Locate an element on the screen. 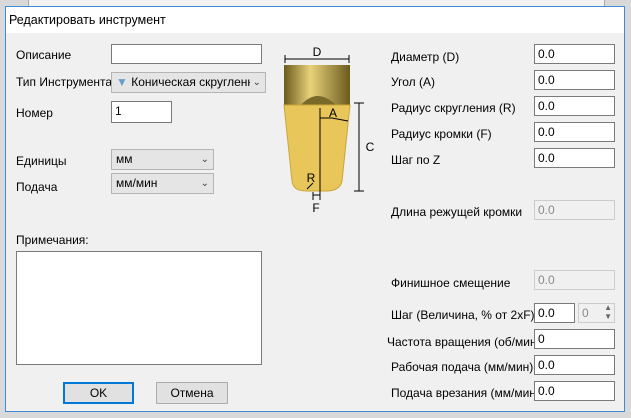  finish-offset-label: Финишное смещение is located at coordinates (451, 283).